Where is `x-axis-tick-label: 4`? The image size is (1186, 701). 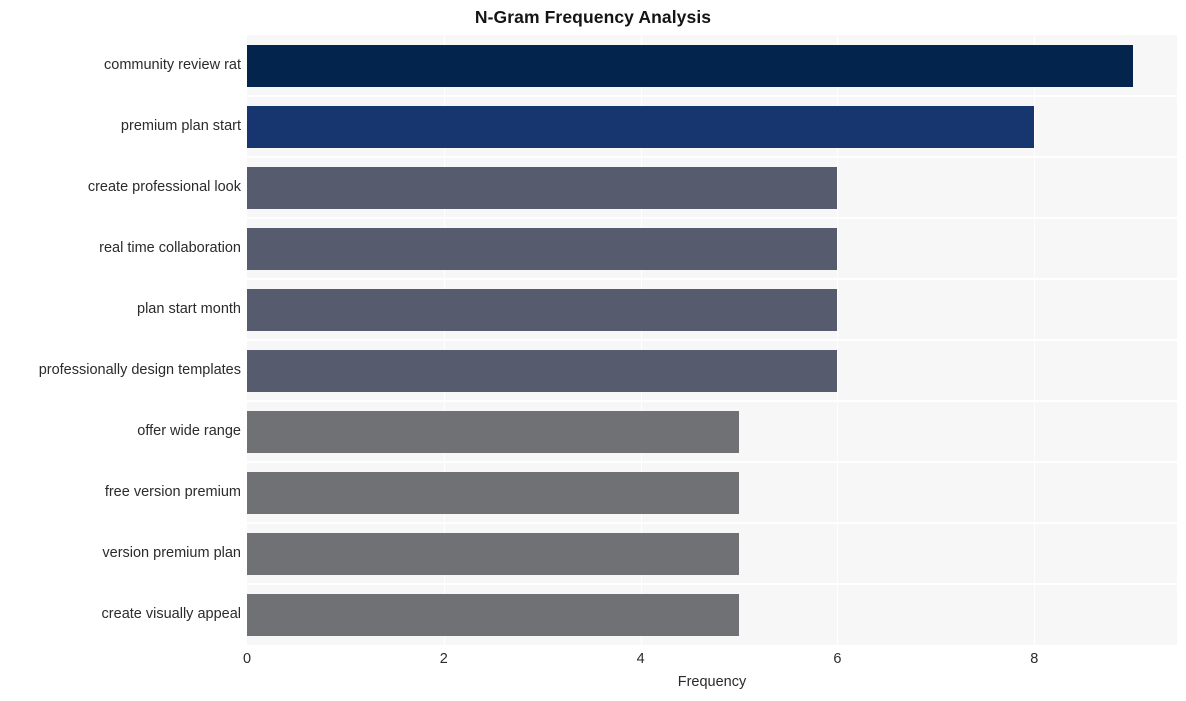
x-axis-tick-label: 4 is located at coordinates (640, 659).